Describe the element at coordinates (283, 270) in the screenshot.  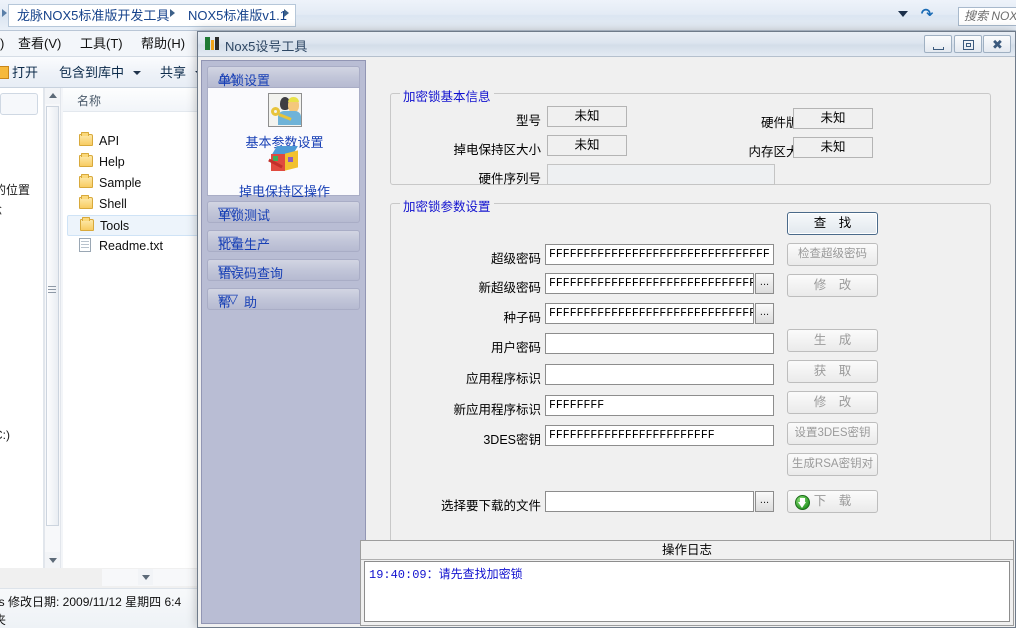
I see `sidebar-section-error-code-query: 错误码查询 ▽▽` at that location.